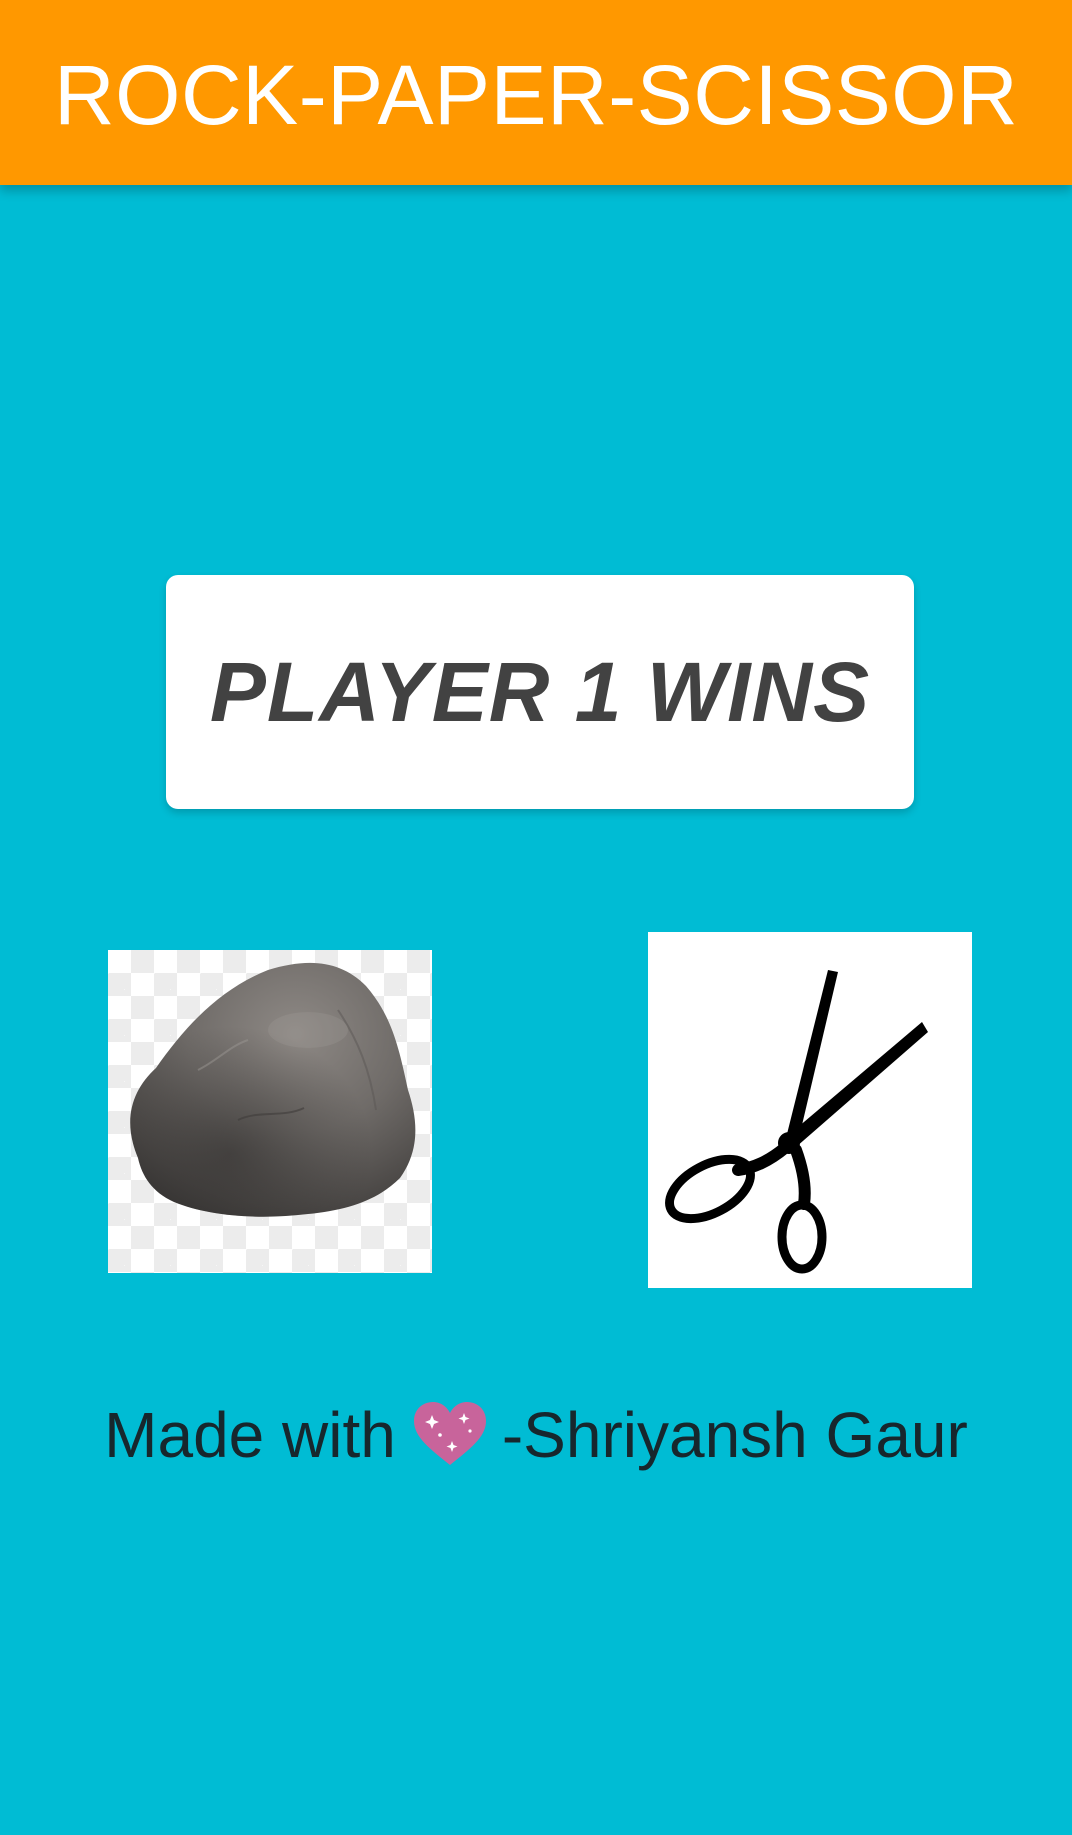  I want to click on result-text: PLAYER 1 WINS, so click(540, 691).